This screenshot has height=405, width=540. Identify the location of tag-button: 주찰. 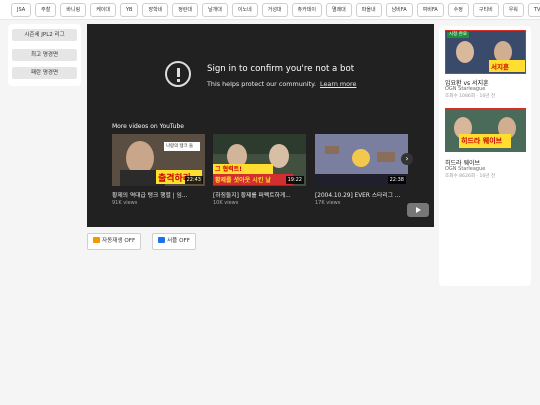
(46, 9).